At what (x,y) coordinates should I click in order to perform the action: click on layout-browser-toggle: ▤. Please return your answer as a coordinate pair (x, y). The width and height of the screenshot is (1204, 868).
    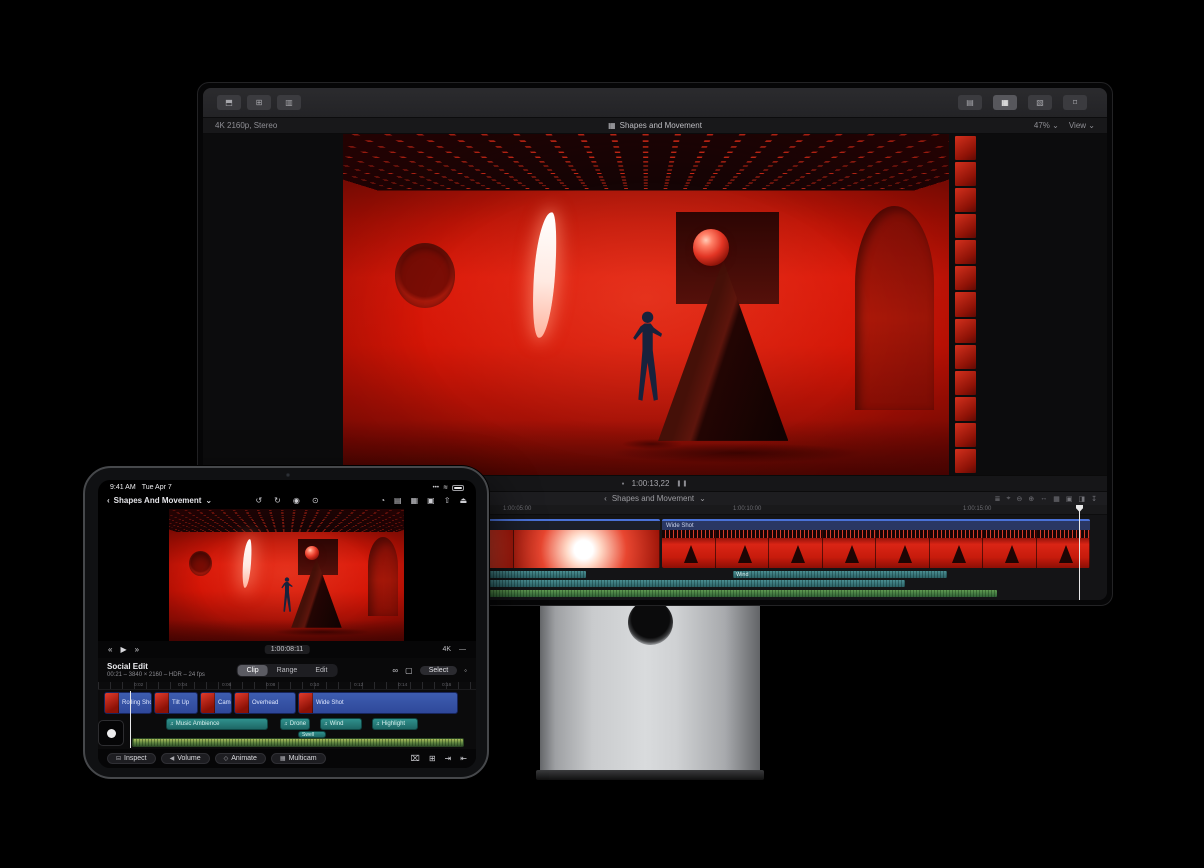
    Looking at the image, I should click on (970, 102).